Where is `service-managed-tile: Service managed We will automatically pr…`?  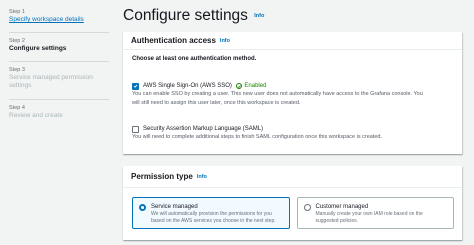
service-managed-tile: Service managed We will automatically pr… is located at coordinates (211, 213).